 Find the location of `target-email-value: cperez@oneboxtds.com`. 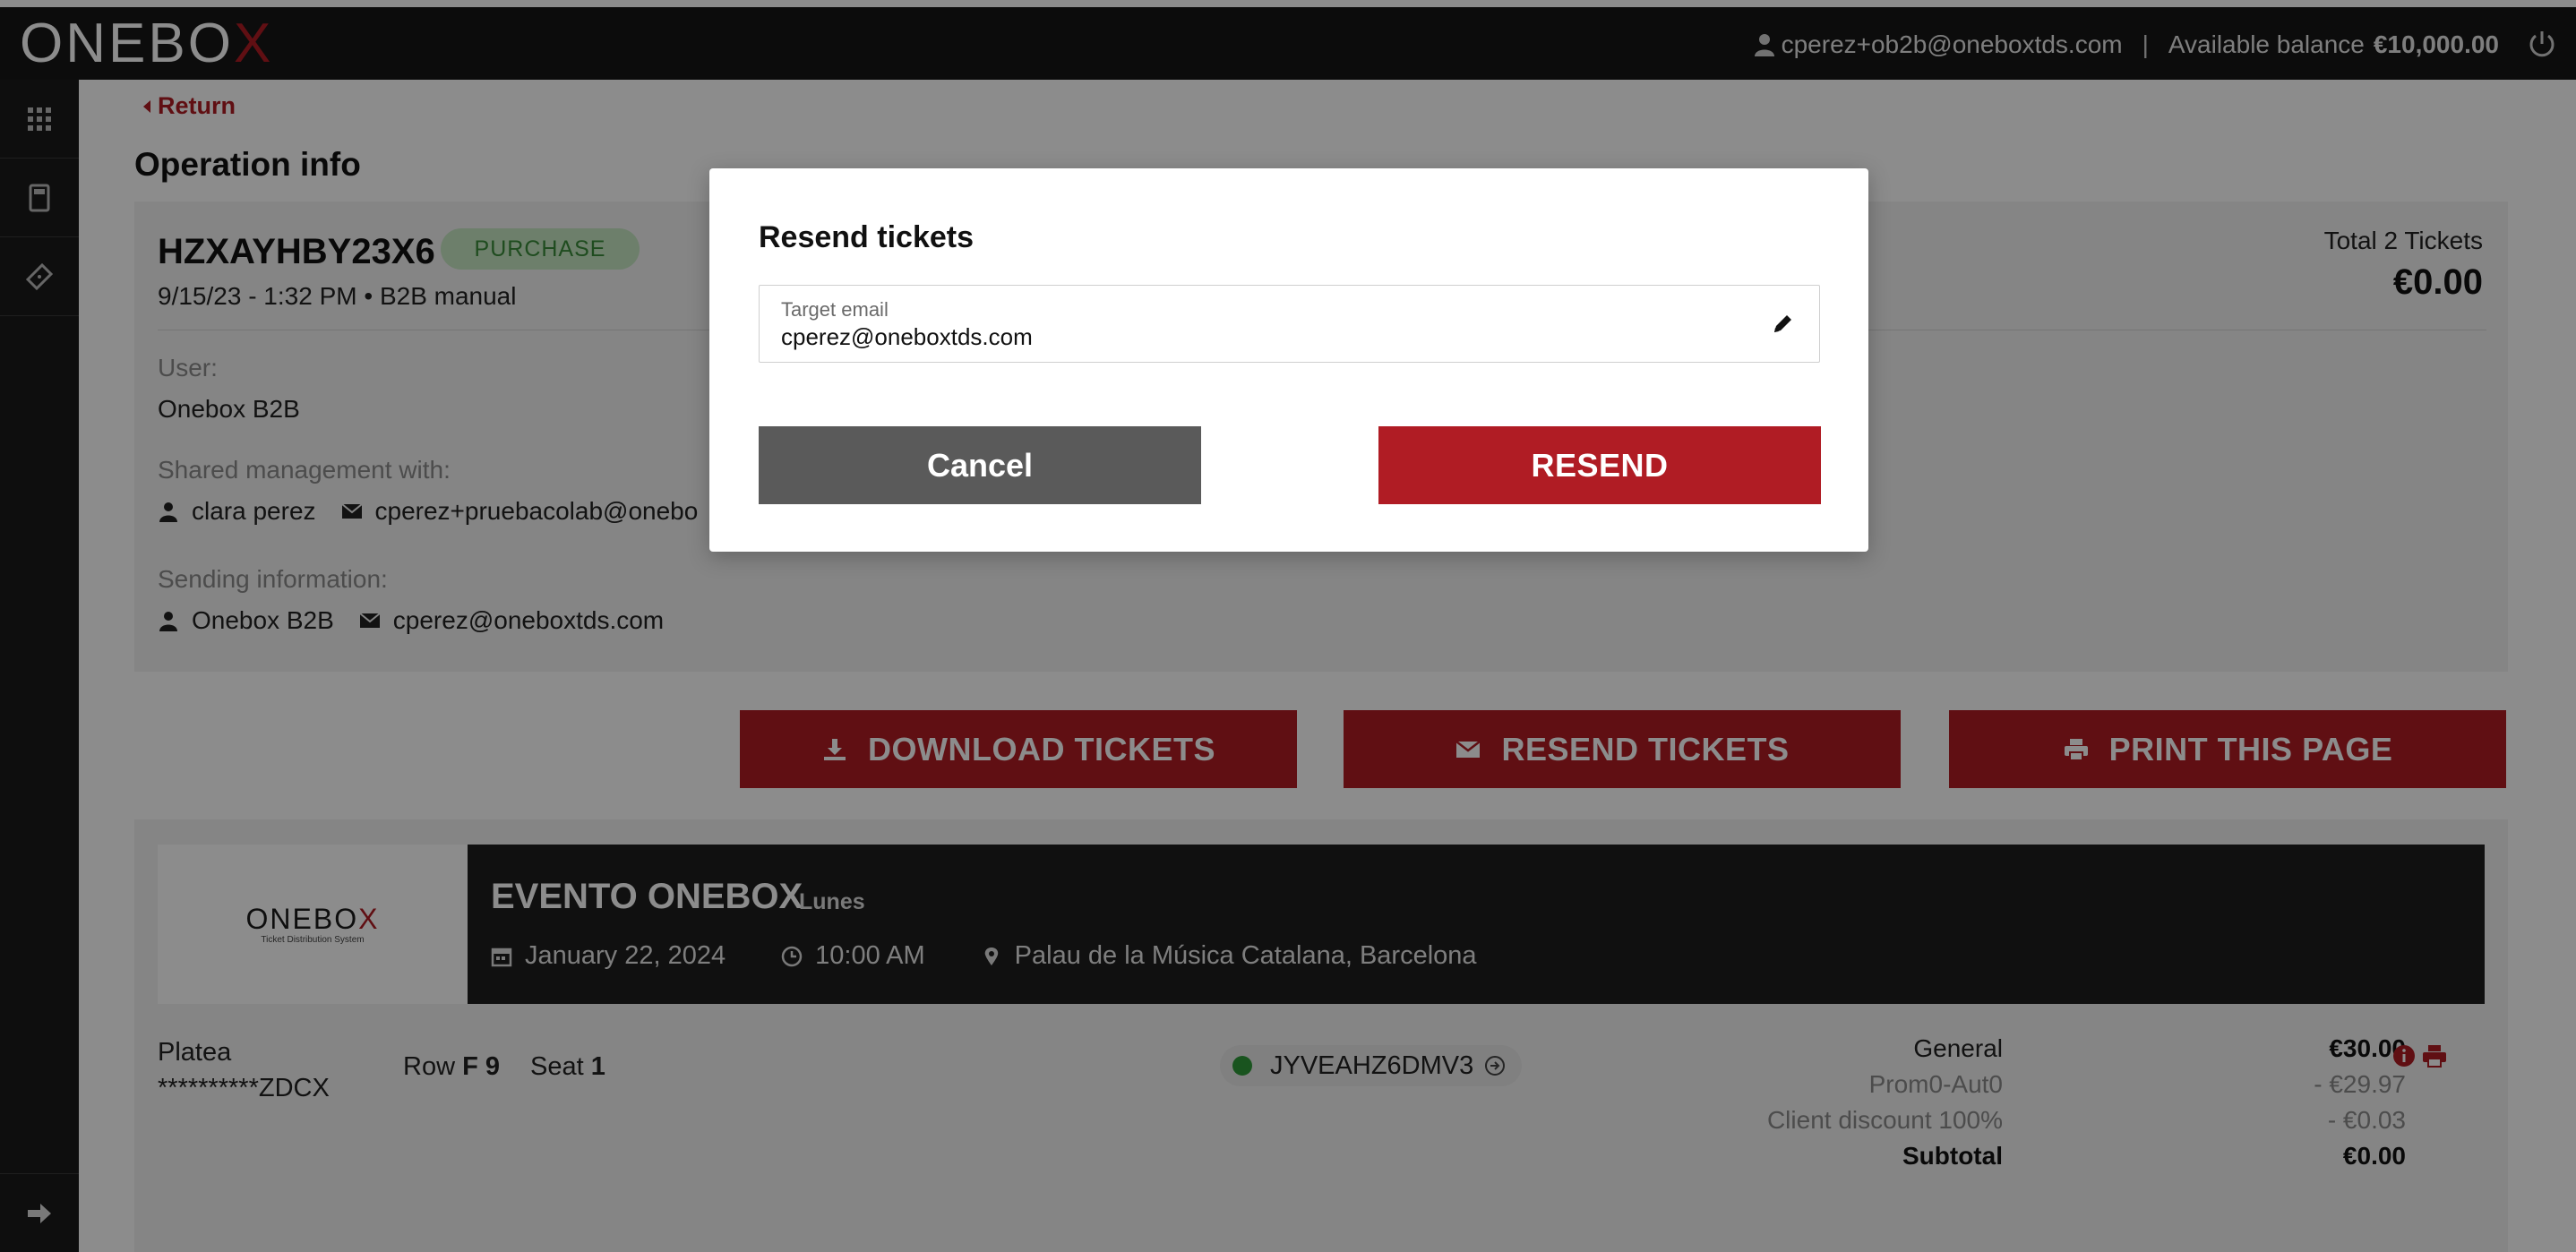

target-email-value: cperez@oneboxtds.com is located at coordinates (907, 337).